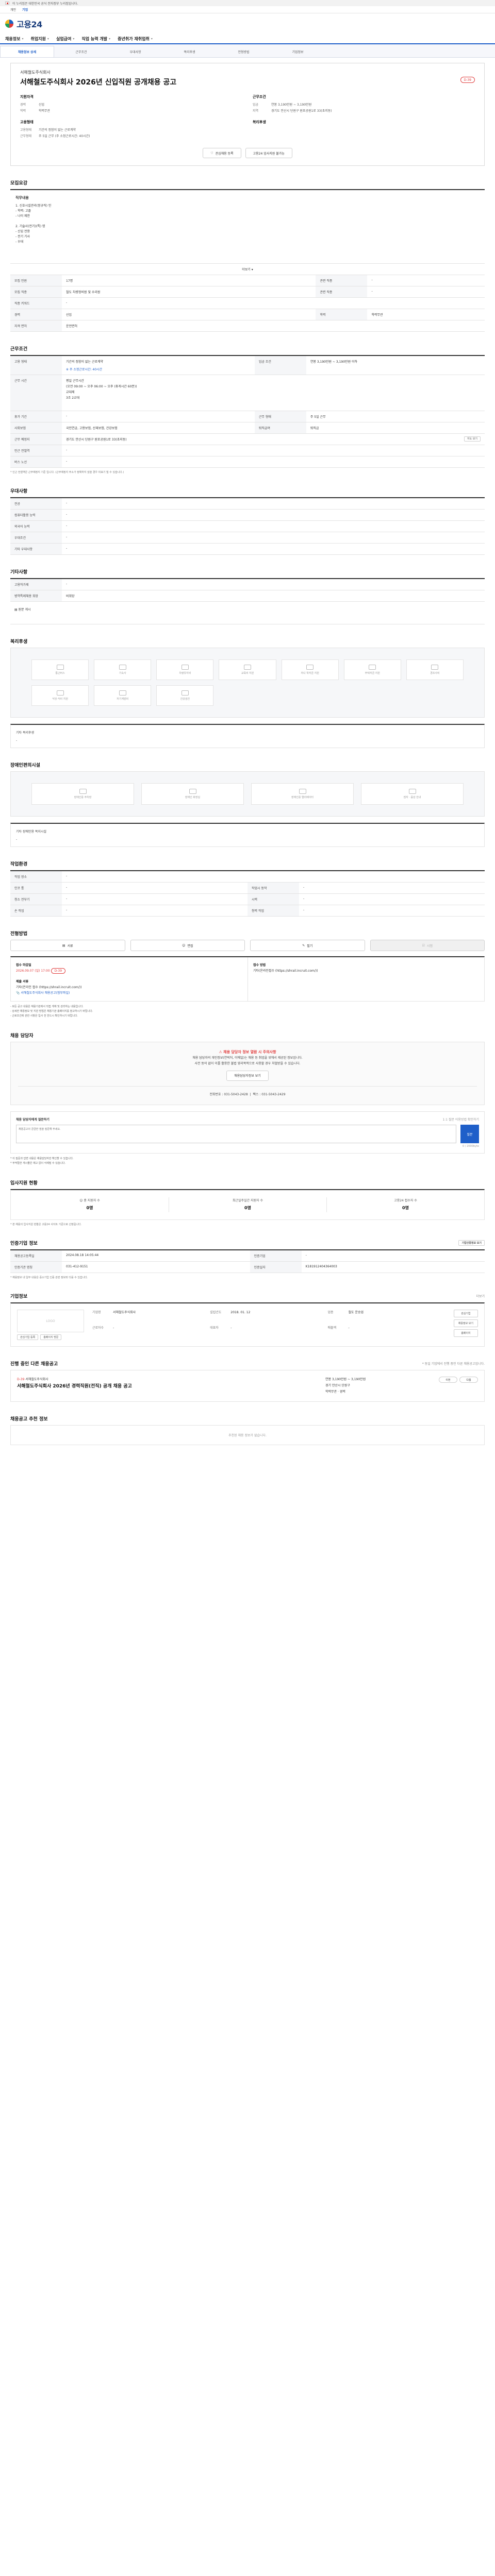 This screenshot has height=2576, width=495. What do you see at coordinates (184, 945) in the screenshot?
I see `person-icon: ☺` at bounding box center [184, 945].